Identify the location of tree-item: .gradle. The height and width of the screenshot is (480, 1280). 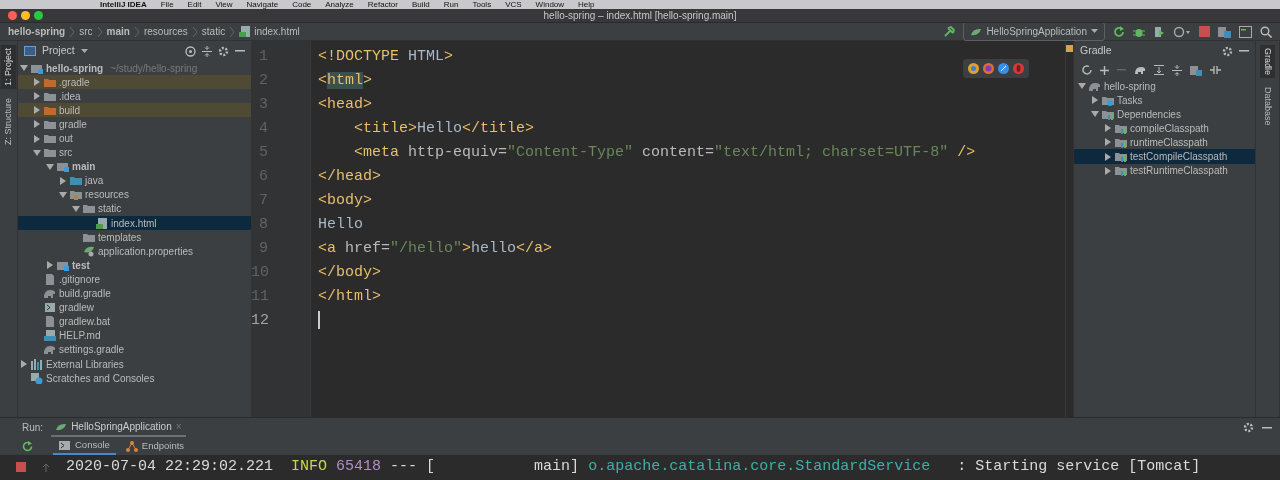
(134, 82).